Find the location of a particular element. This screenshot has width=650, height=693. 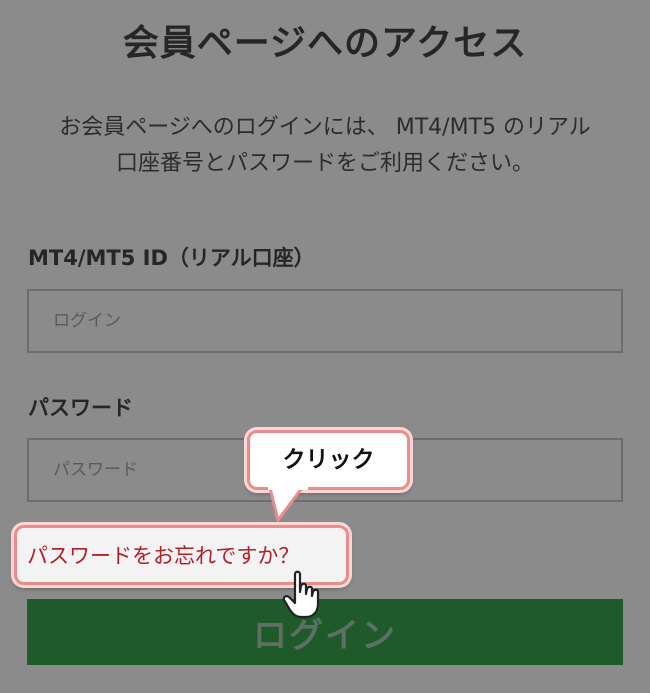

page-title: 会員ページへのアクセス is located at coordinates (325, 43).